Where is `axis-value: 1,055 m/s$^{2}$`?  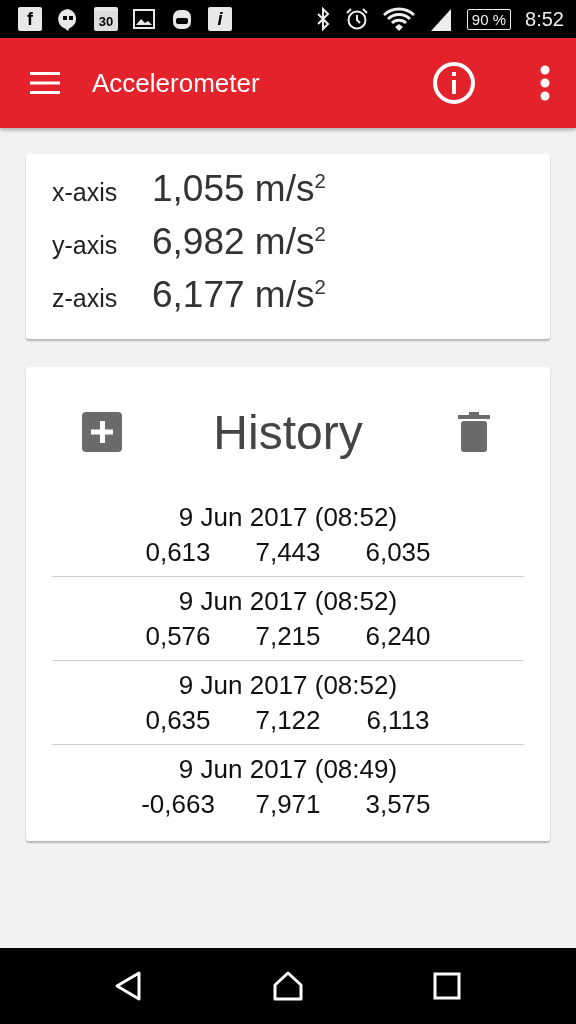 axis-value: 1,055 m/s$^{2}$ is located at coordinates (239, 189).